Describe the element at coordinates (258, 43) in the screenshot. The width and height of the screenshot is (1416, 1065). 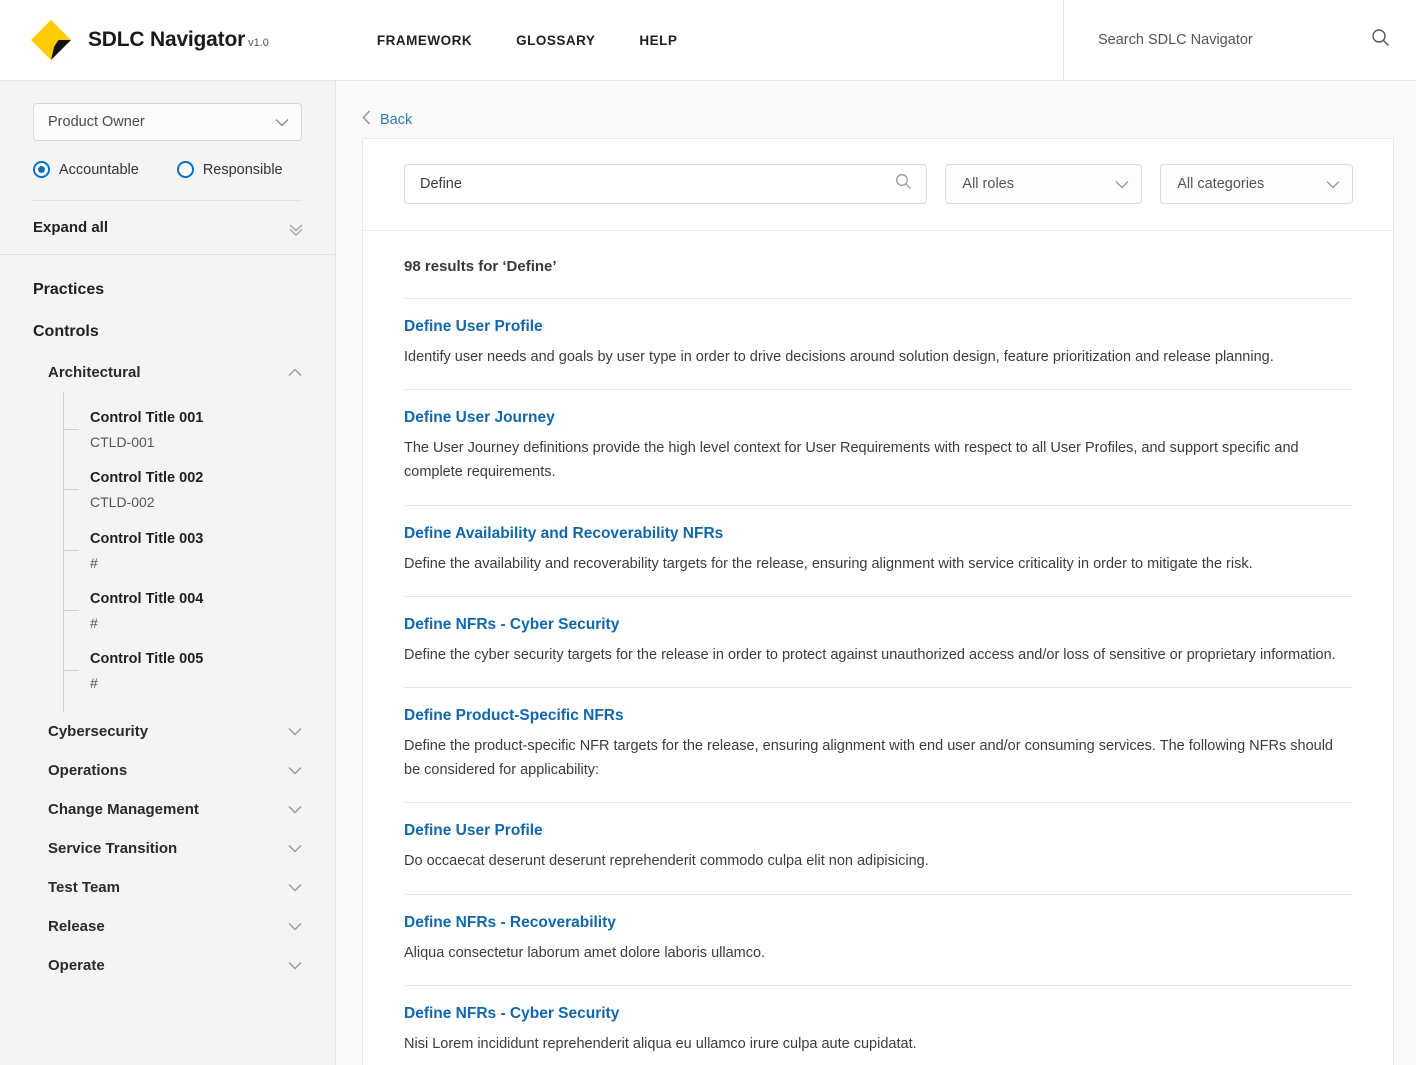
I see `brand-version: v1.0` at that location.